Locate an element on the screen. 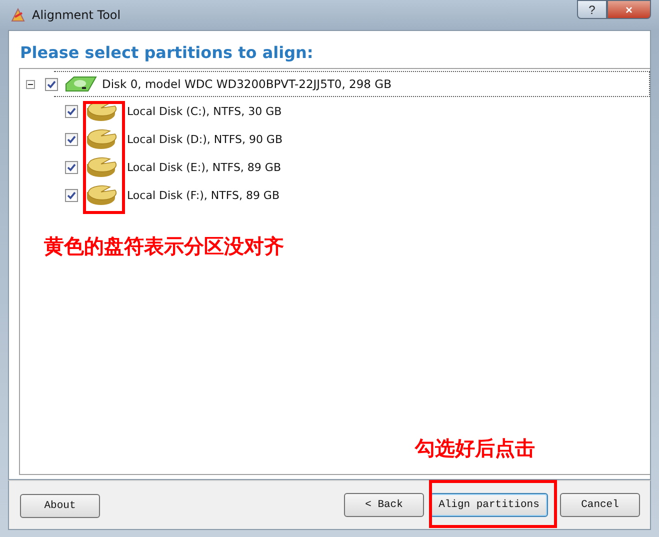 The height and width of the screenshot is (537, 659). annotation-text: 勾选好后点击 is located at coordinates (475, 448).